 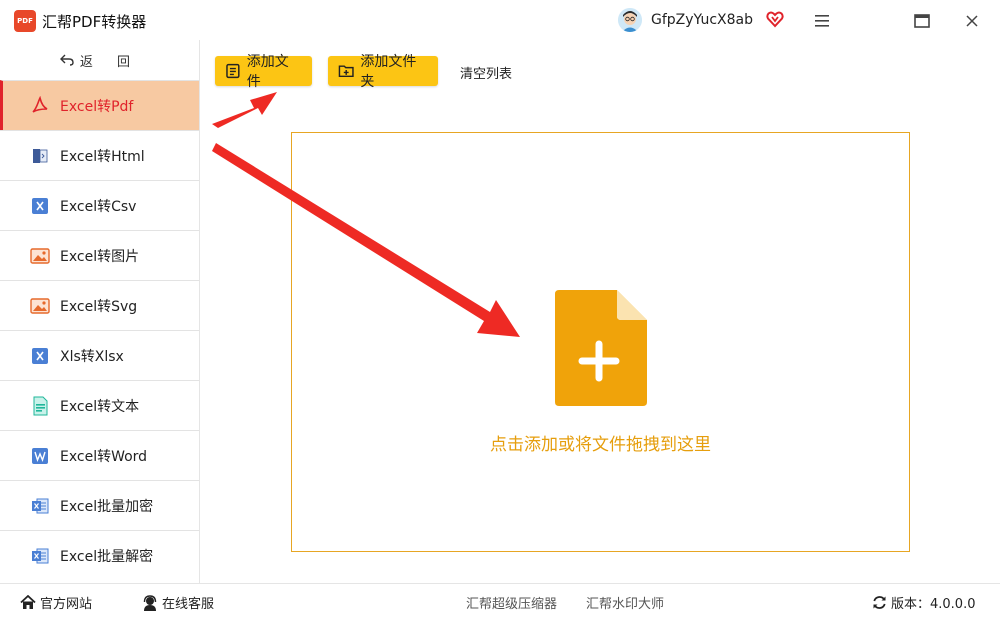 I want to click on sidebar-item-label: Excel转文本, so click(x=100, y=406).